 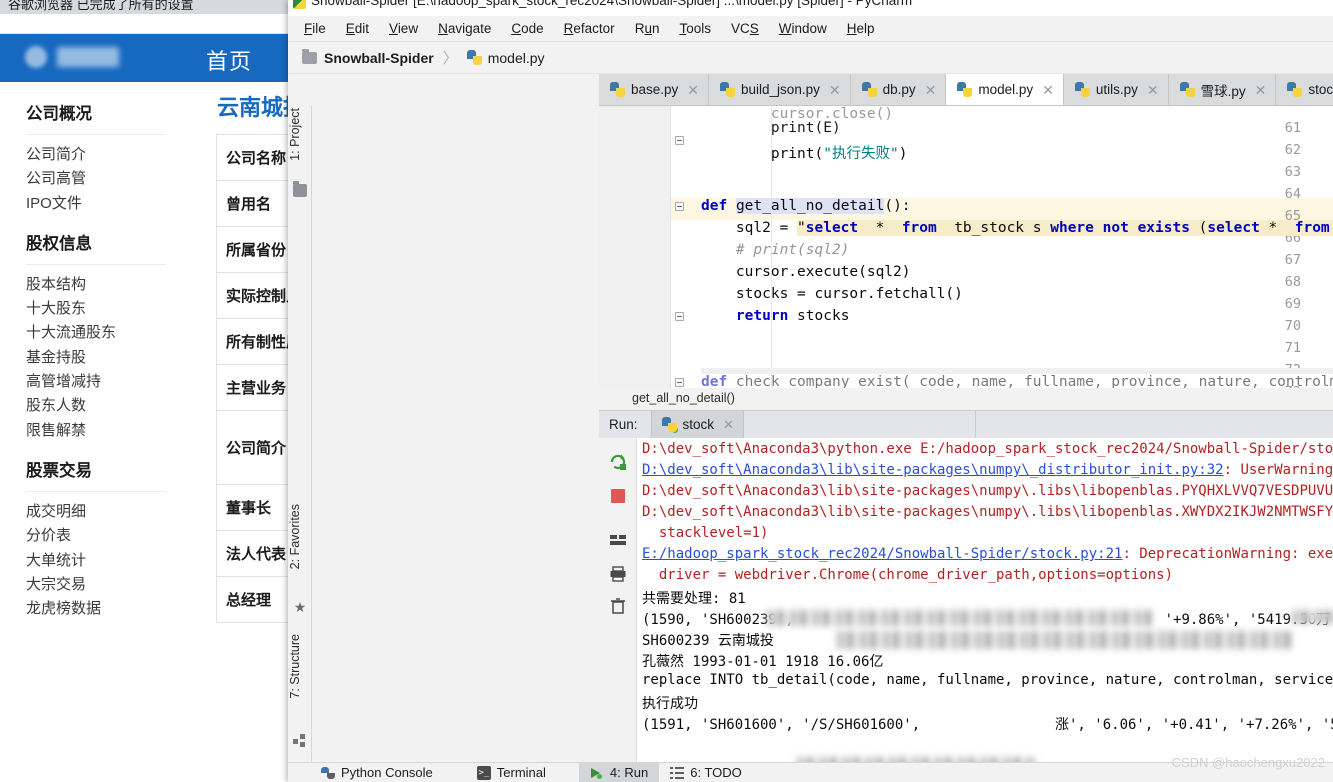 What do you see at coordinates (113, 358) in the screenshot?
I see `sidebar-item-1-3: 基金持股` at bounding box center [113, 358].